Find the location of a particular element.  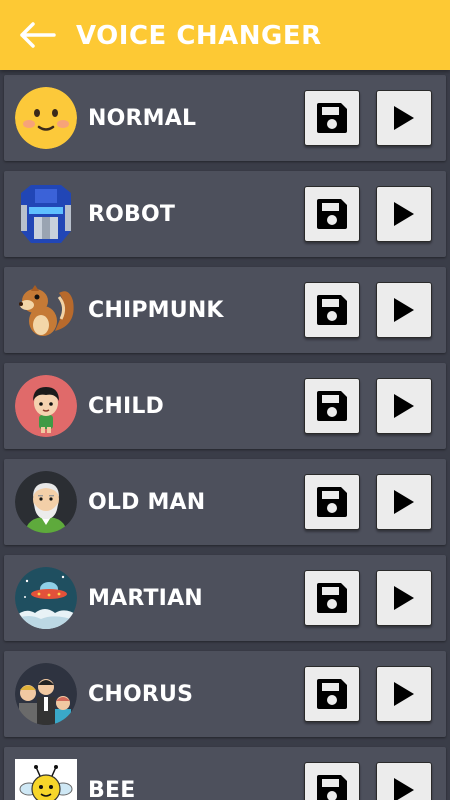

voice-row-robot: ROBOT is located at coordinates (225, 214).